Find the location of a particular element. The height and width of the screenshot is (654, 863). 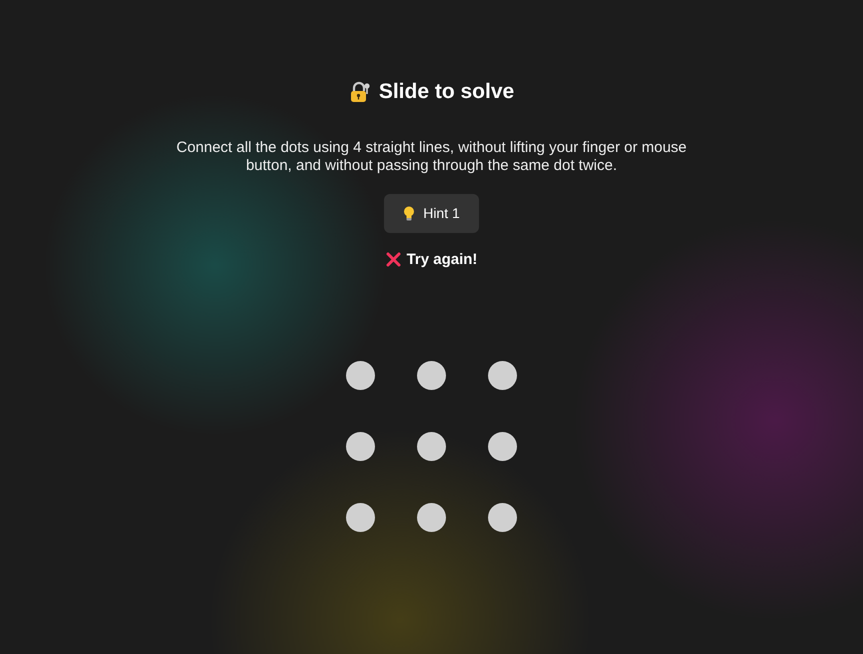

page-title: Slide to solve is located at coordinates (446, 92).